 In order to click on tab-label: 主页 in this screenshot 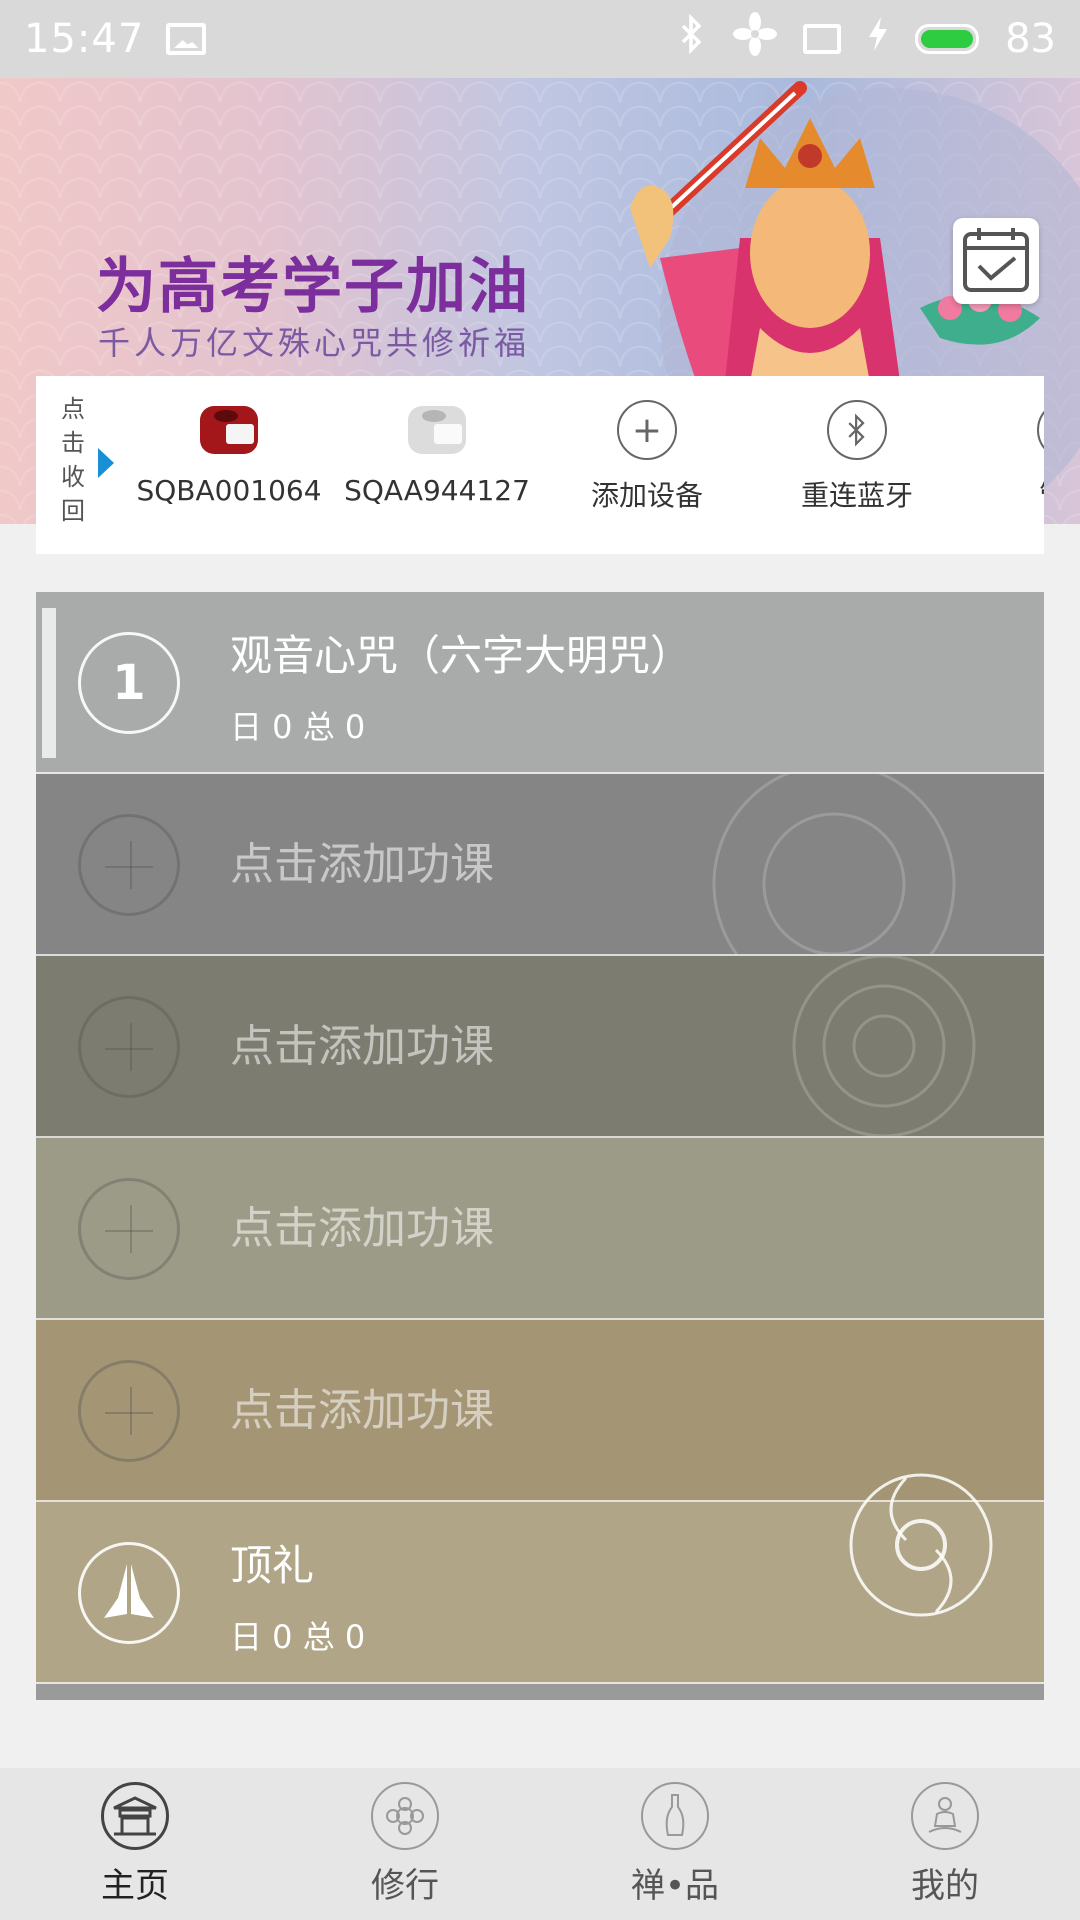, I will do `click(135, 1886)`.